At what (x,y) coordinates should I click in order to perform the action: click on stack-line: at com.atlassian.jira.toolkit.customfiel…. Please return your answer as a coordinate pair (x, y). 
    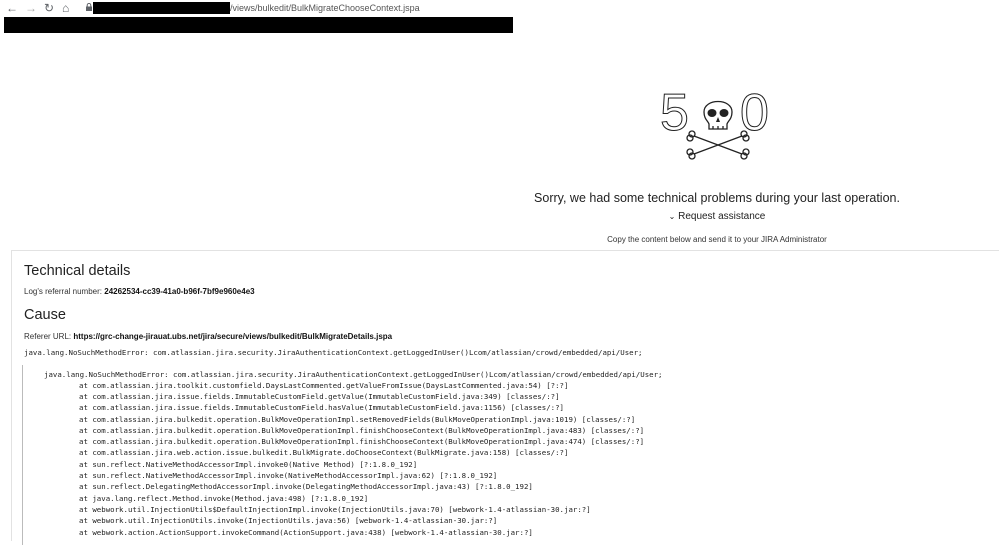
    Looking at the image, I should click on (324, 385).